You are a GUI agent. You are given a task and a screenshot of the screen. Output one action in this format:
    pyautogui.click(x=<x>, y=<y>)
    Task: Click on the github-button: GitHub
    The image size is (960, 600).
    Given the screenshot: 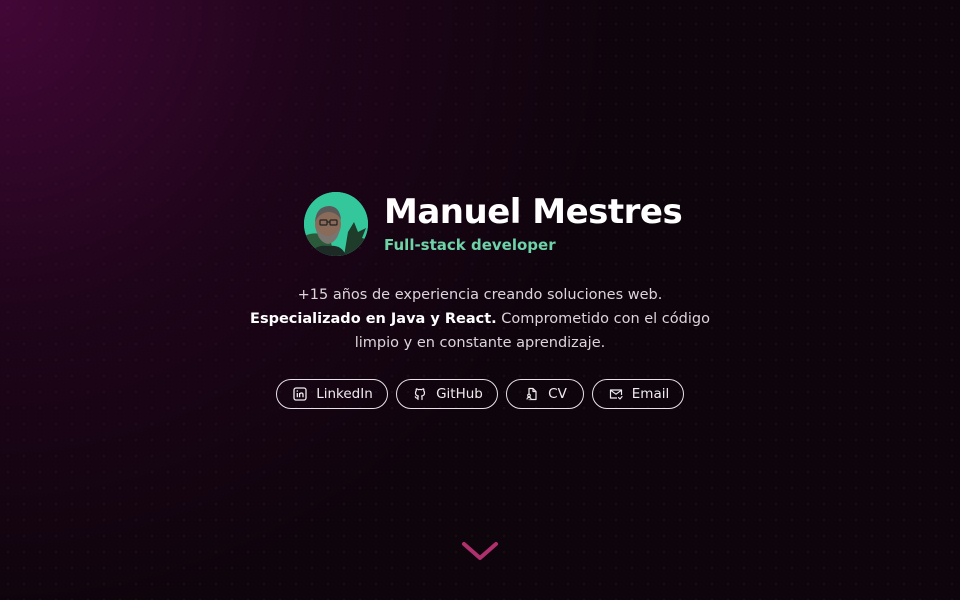 What is the action you would take?
    pyautogui.click(x=447, y=394)
    